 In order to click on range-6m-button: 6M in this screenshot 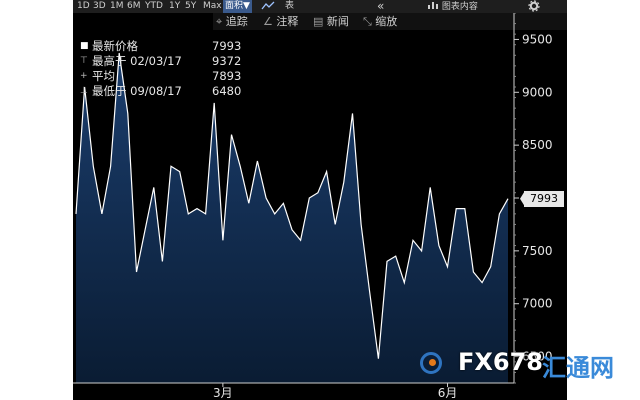, I will do `click(134, 6)`.